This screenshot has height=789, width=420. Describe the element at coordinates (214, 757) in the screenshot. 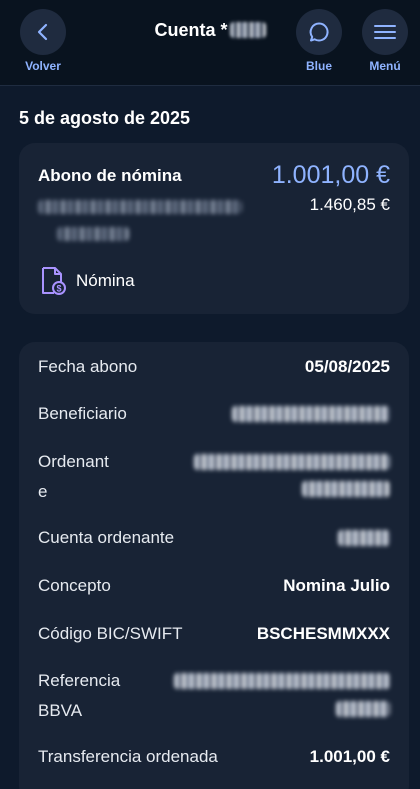

I see `detail-row-transferencia: Transferencia ordenada 1.001,00 €` at that location.